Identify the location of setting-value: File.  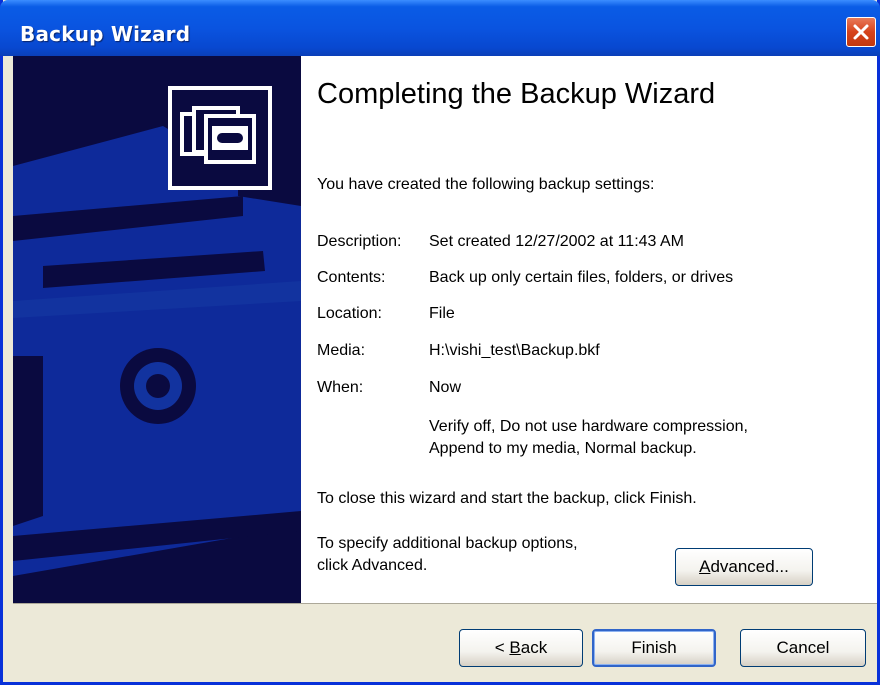
(442, 313).